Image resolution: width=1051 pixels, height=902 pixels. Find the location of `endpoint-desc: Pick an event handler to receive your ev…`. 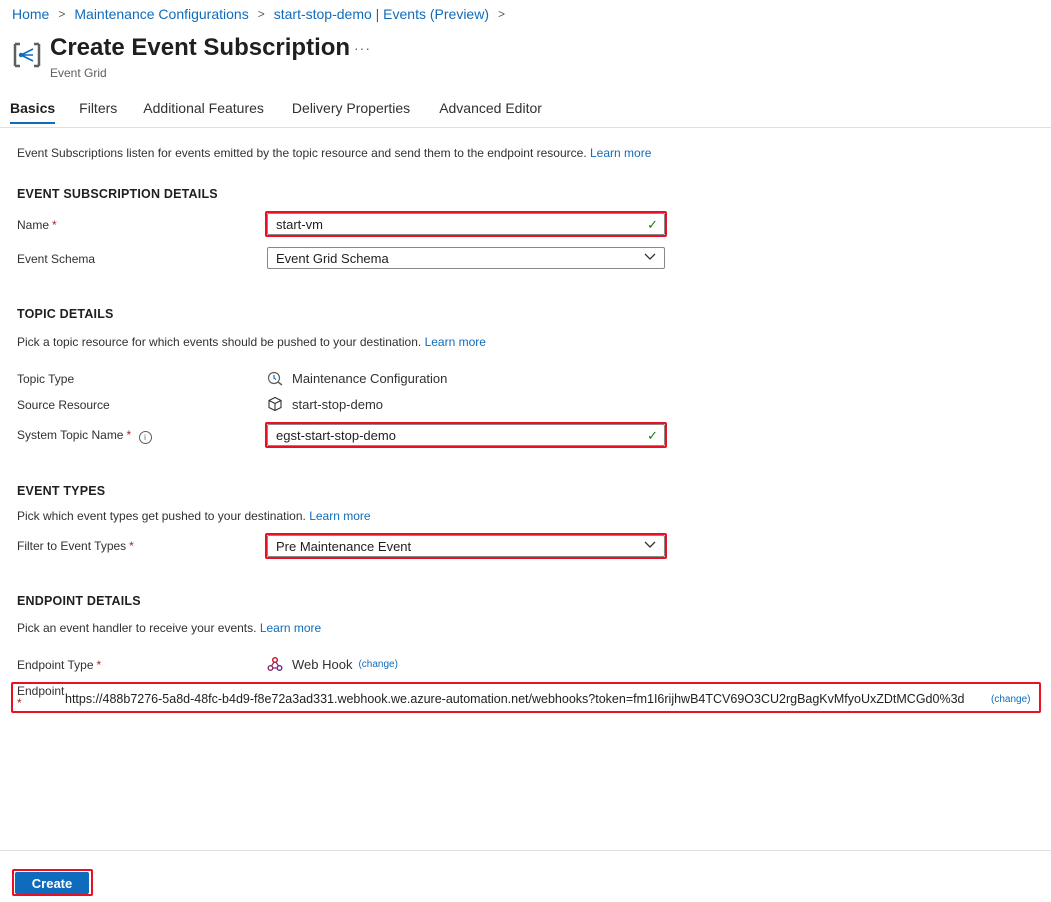

endpoint-desc: Pick an event handler to receive your ev… is located at coordinates (169, 628).